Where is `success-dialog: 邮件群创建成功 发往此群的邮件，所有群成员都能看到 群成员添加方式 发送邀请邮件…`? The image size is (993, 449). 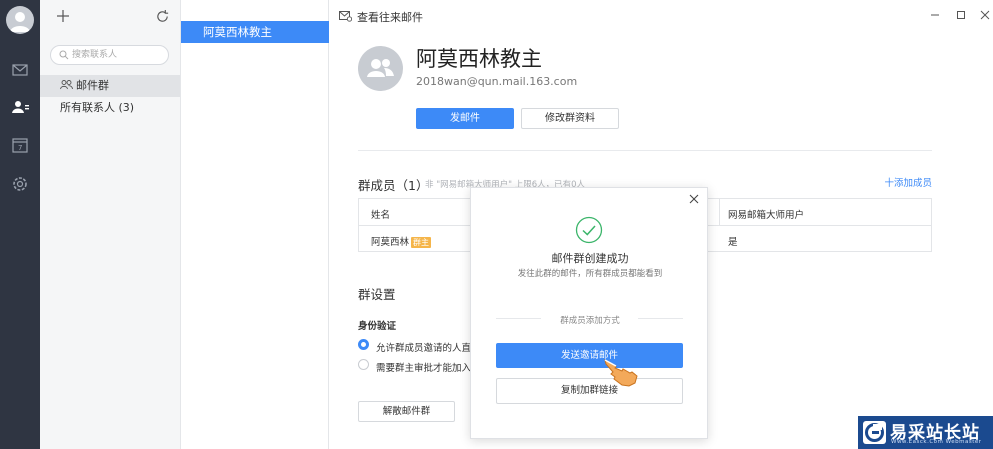 success-dialog: 邮件群创建成功 发往此群的邮件，所有群成员都能看到 群成员添加方式 发送邀请邮件… is located at coordinates (589, 313).